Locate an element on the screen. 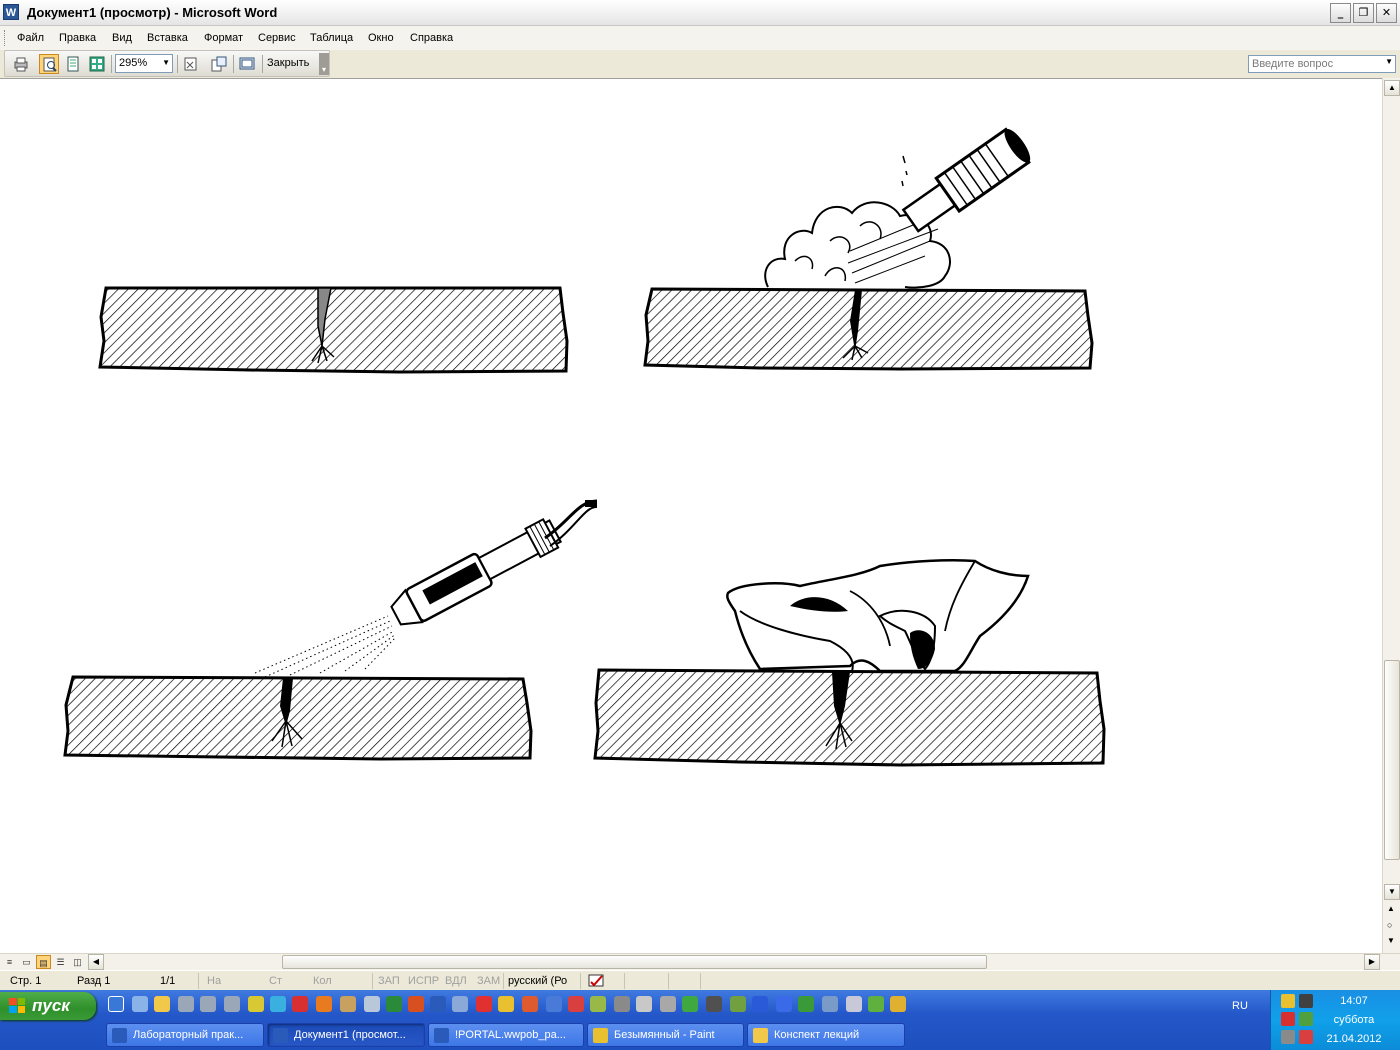 This screenshot has height=1050, width=1400. close-preview-button: Закрыть is located at coordinates (288, 63).